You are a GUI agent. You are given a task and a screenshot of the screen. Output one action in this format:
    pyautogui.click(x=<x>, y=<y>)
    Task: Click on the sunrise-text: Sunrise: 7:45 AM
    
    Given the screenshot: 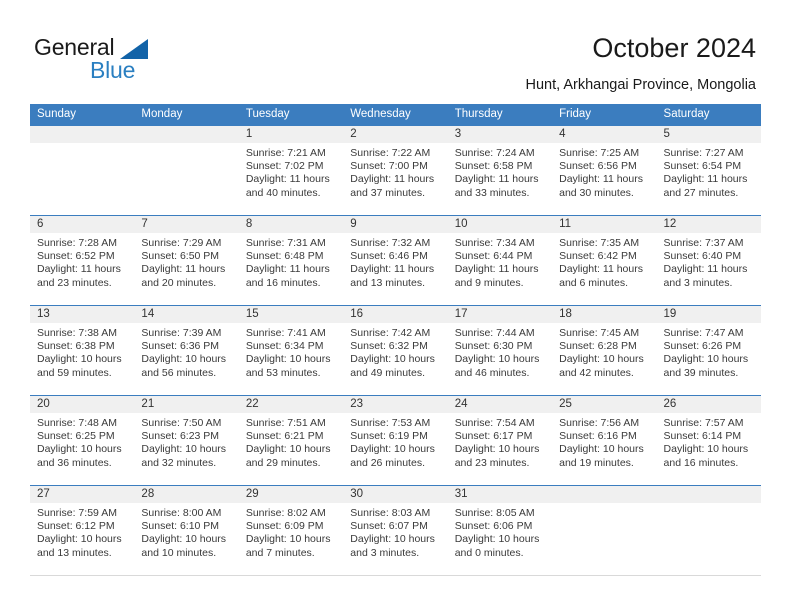 What is the action you would take?
    pyautogui.click(x=599, y=333)
    